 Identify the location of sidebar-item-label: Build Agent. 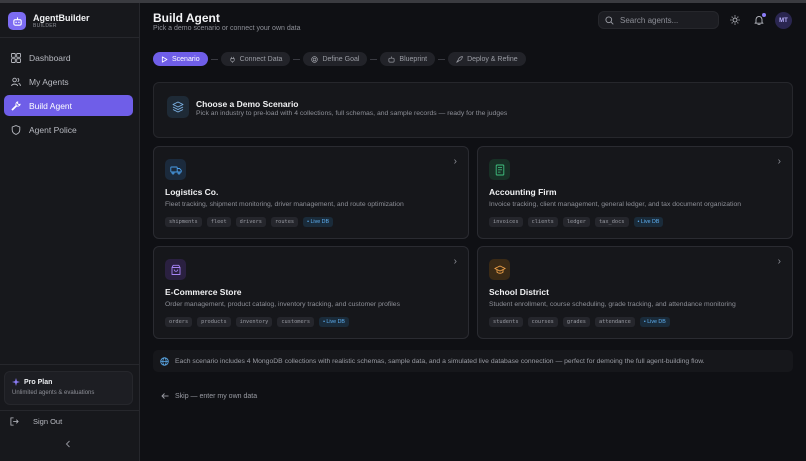
(51, 105).